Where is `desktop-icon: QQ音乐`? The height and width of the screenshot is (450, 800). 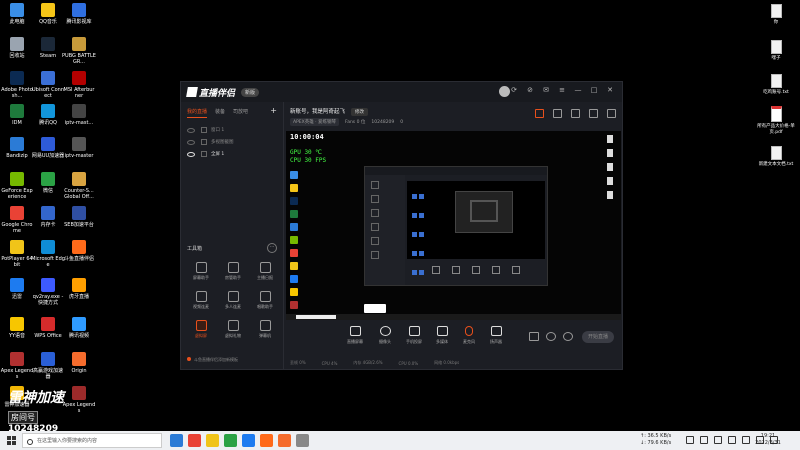 desktop-icon: QQ音乐 is located at coordinates (48, 14).